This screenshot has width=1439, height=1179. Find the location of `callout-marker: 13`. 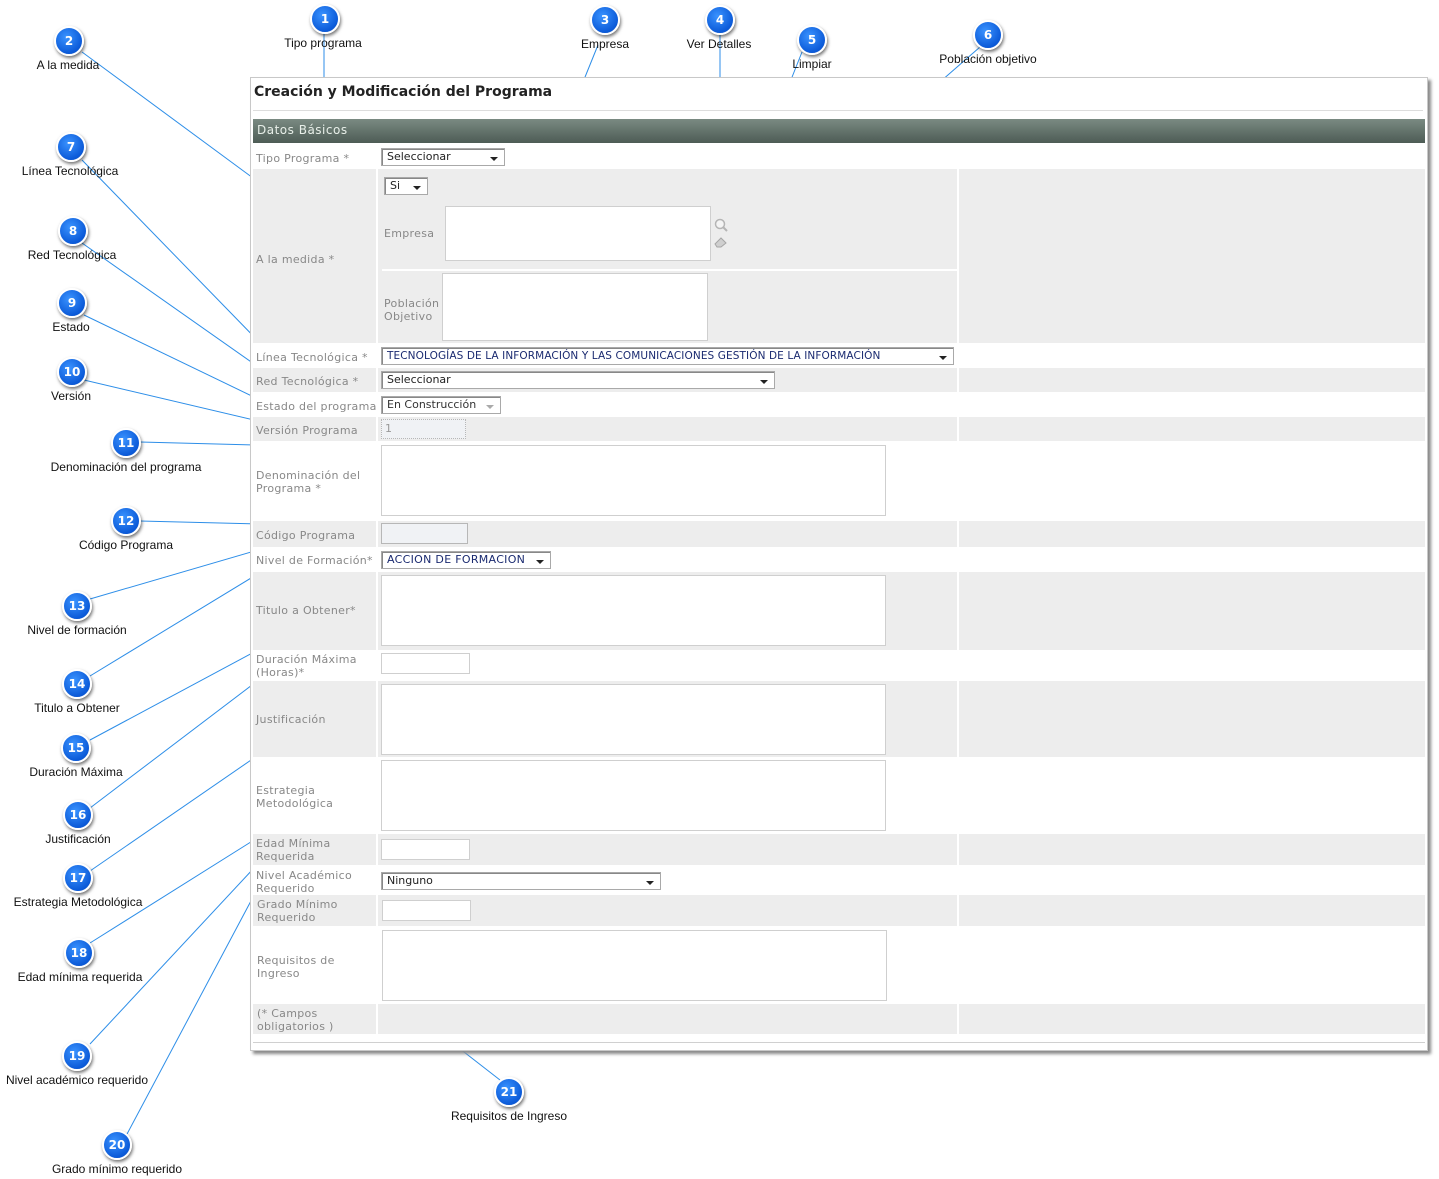

callout-marker: 13 is located at coordinates (77, 606).